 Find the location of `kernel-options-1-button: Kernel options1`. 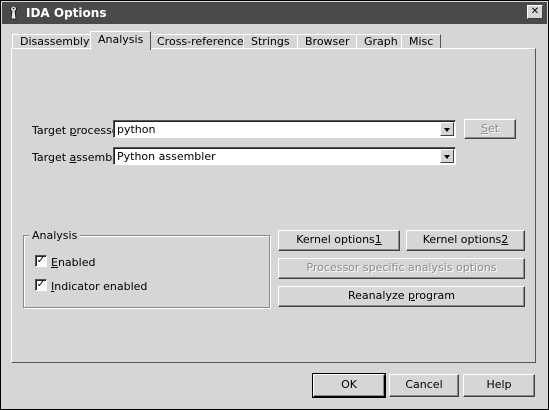

kernel-options-1-button: Kernel options1 is located at coordinates (339, 240).